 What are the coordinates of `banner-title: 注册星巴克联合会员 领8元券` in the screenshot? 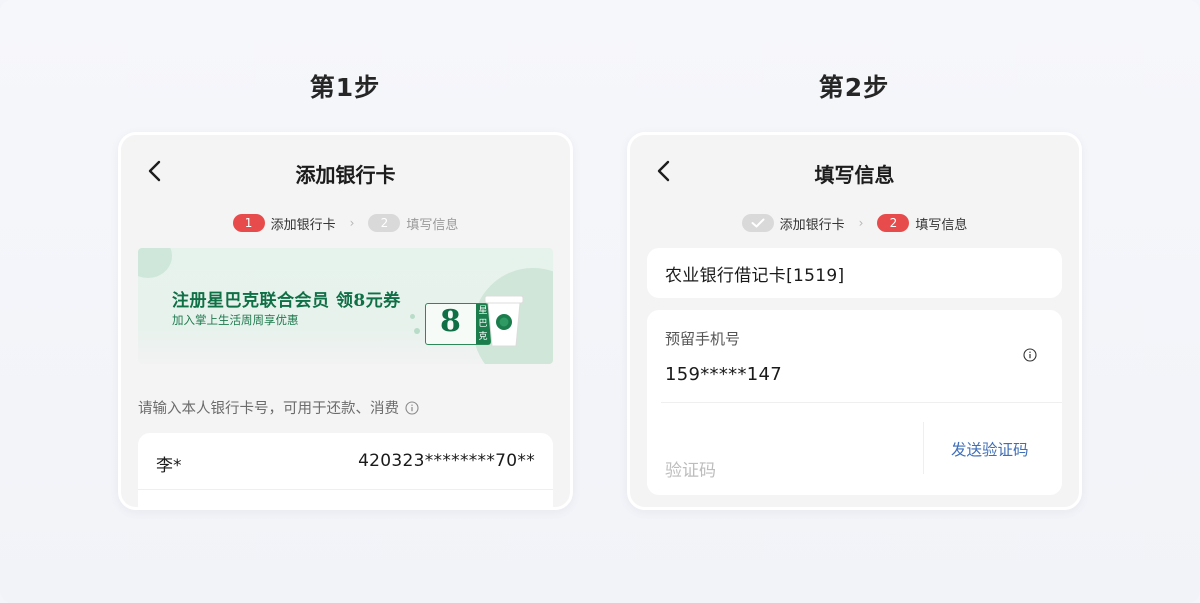 It's located at (286, 301).